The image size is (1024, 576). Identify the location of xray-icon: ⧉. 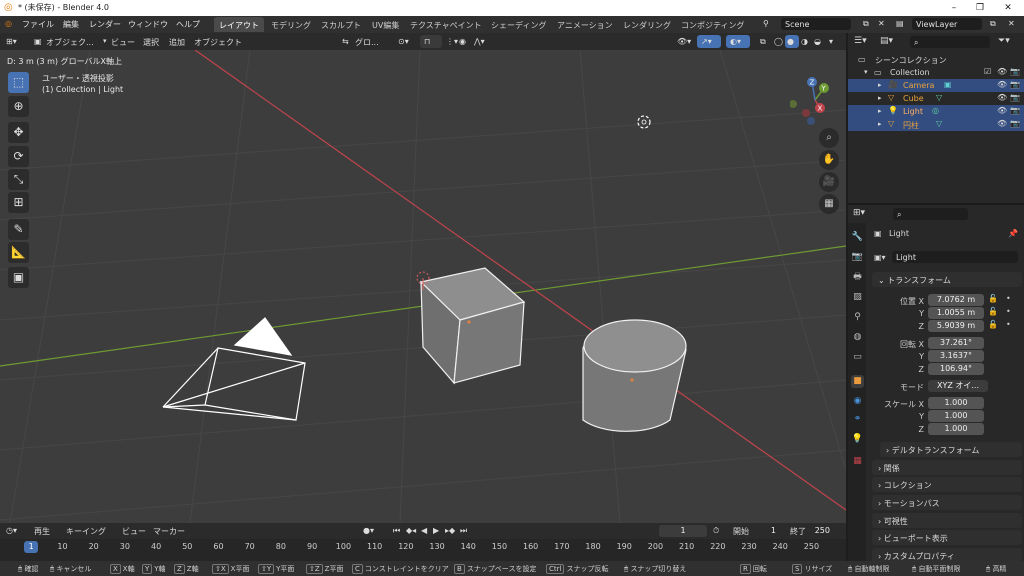
(763, 42).